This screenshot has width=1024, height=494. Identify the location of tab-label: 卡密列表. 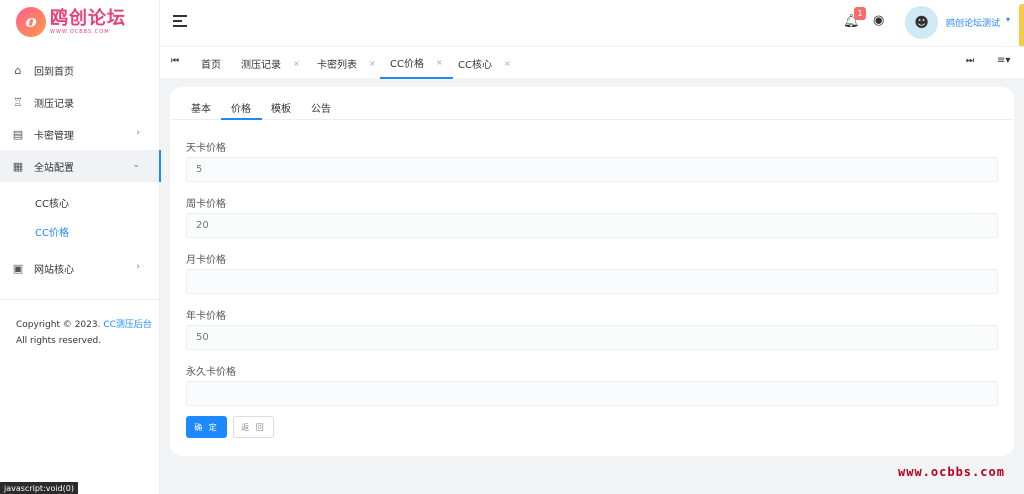
(337, 65).